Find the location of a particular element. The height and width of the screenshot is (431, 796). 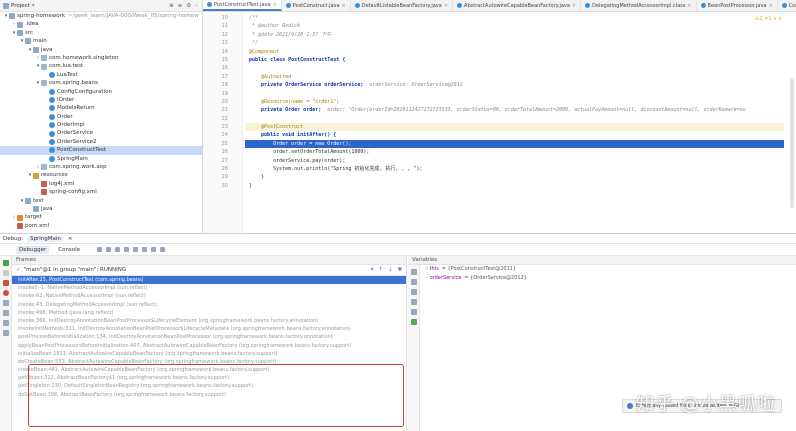

line-number: 28 is located at coordinates (222, 169).